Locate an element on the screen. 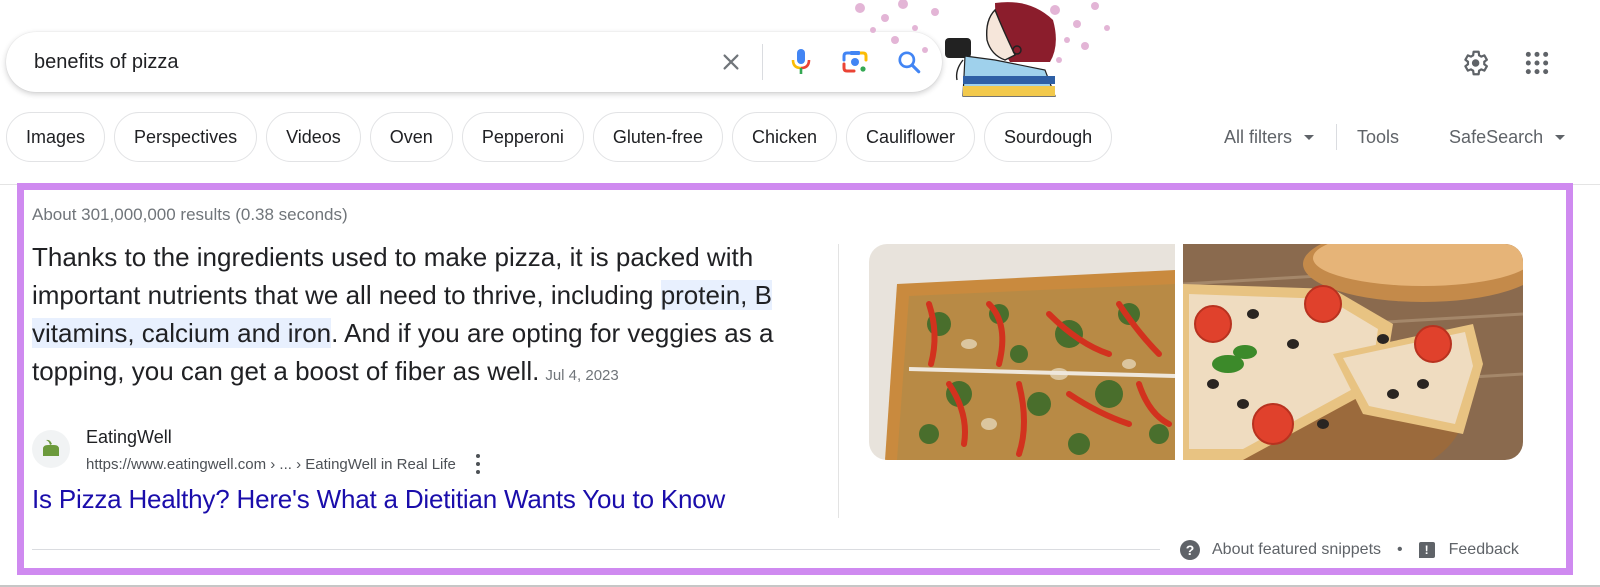 The image size is (1600, 587). feedback-link: ! Feedback is located at coordinates (1468, 550).